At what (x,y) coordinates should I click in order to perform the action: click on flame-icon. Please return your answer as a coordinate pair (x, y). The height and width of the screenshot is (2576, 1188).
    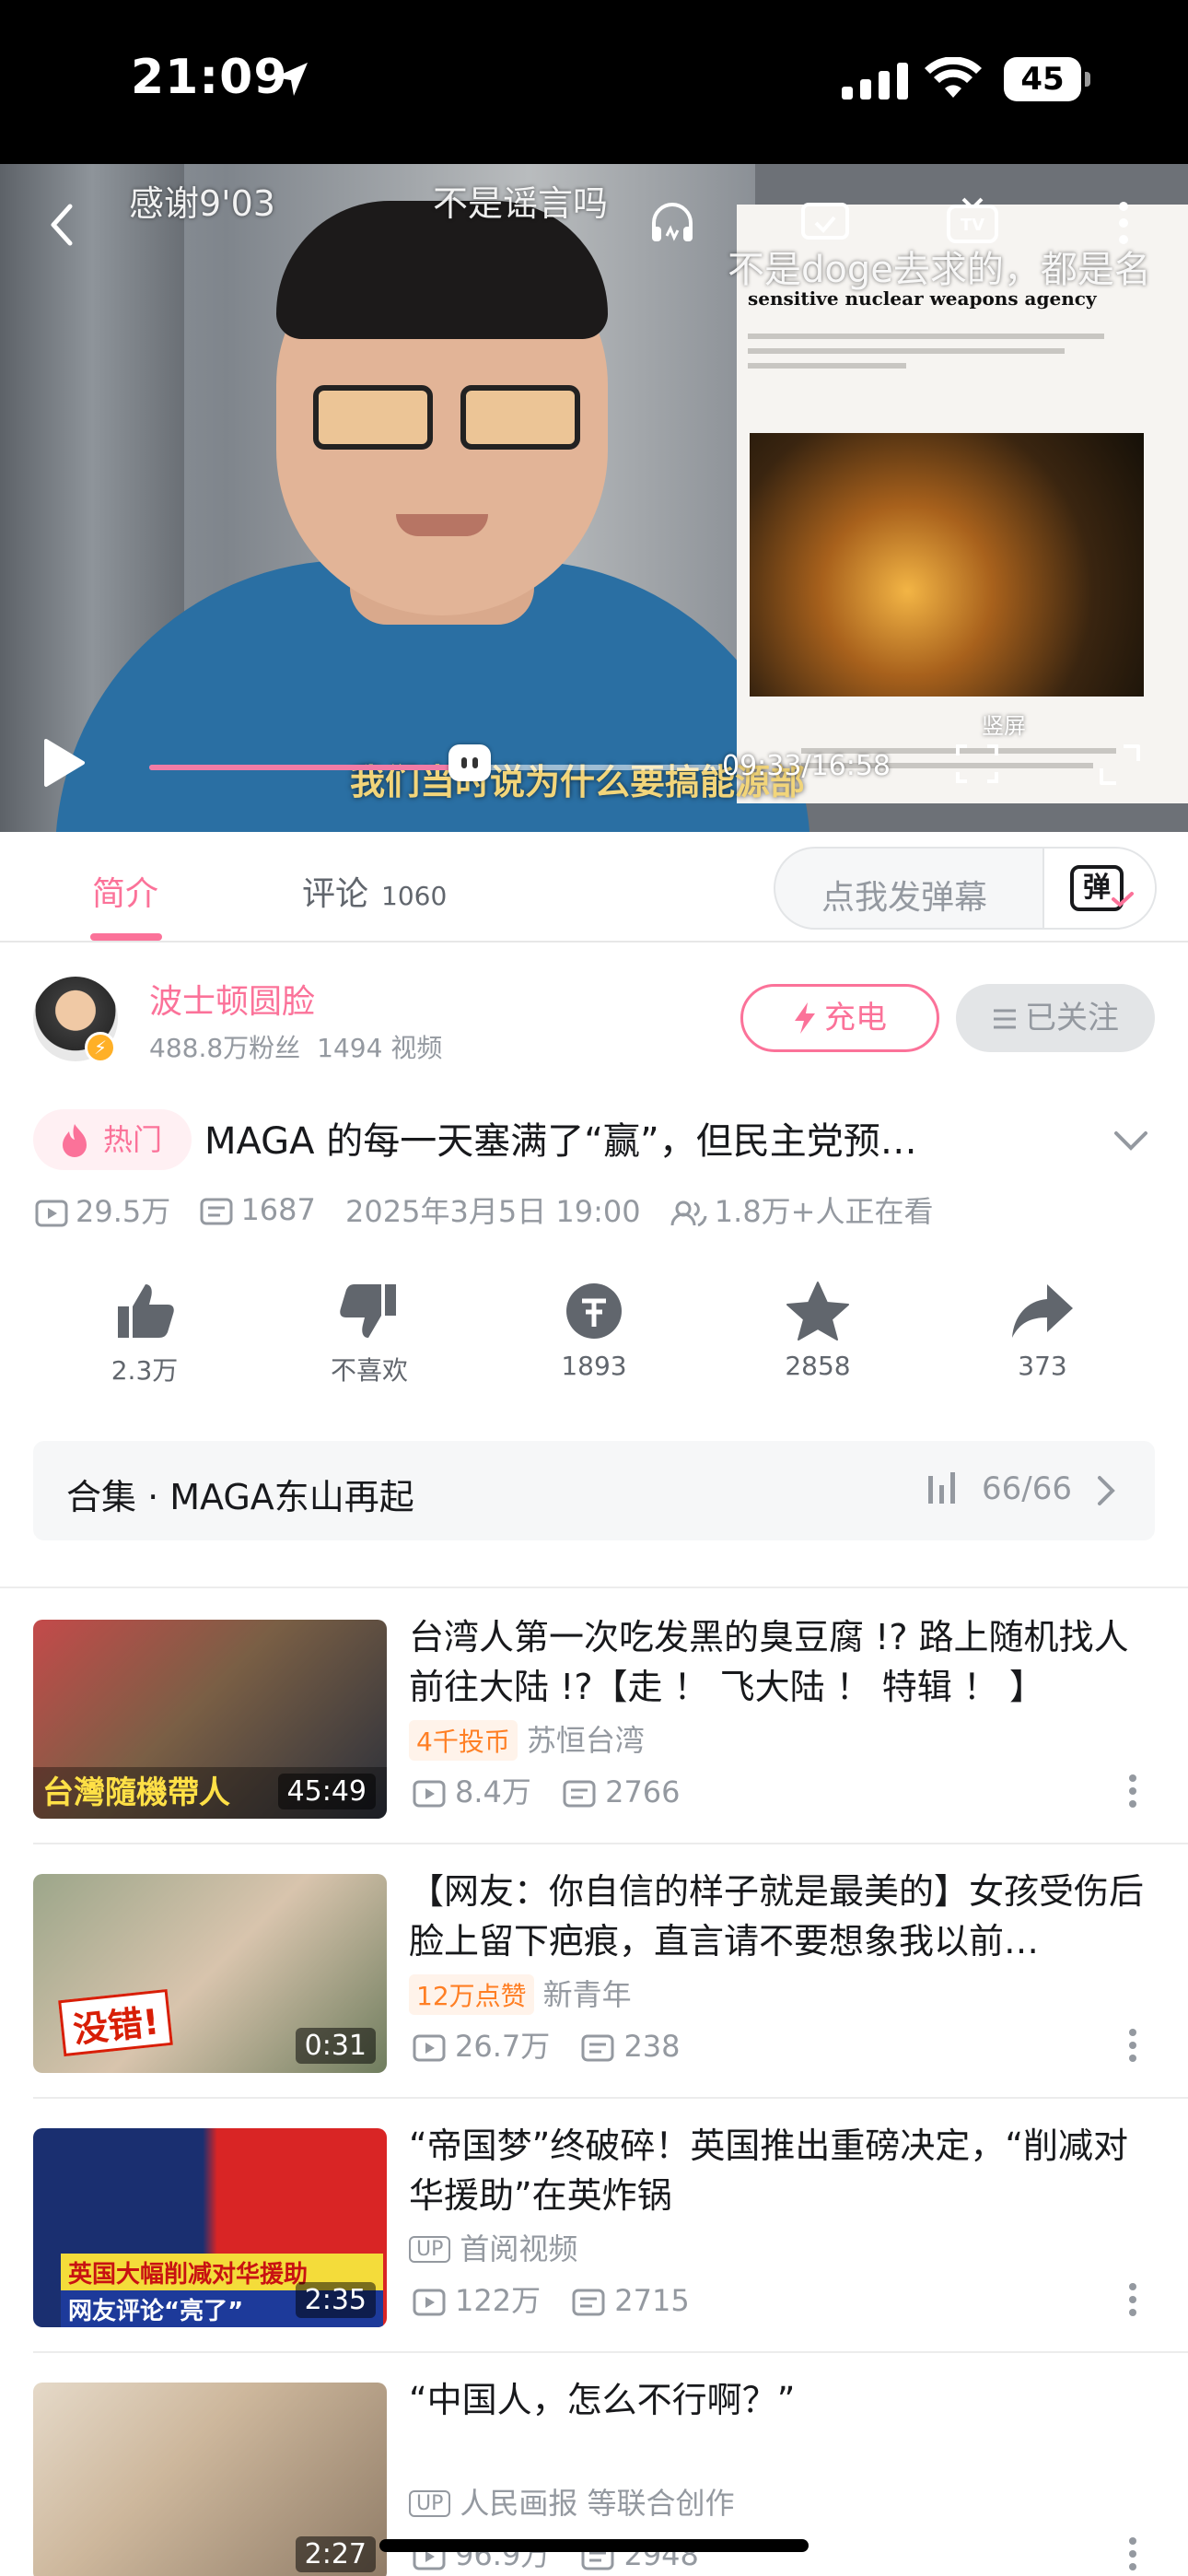
    Looking at the image, I should click on (75, 1140).